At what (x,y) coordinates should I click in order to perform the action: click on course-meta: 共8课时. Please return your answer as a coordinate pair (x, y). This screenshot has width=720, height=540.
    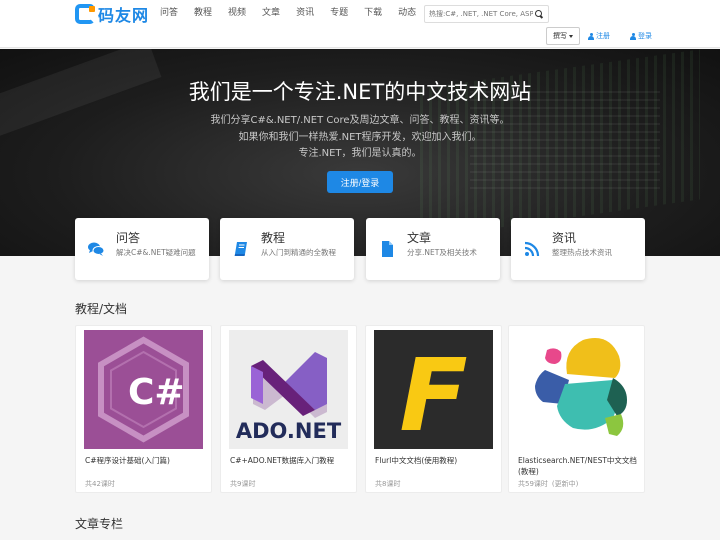
    Looking at the image, I should click on (387, 484).